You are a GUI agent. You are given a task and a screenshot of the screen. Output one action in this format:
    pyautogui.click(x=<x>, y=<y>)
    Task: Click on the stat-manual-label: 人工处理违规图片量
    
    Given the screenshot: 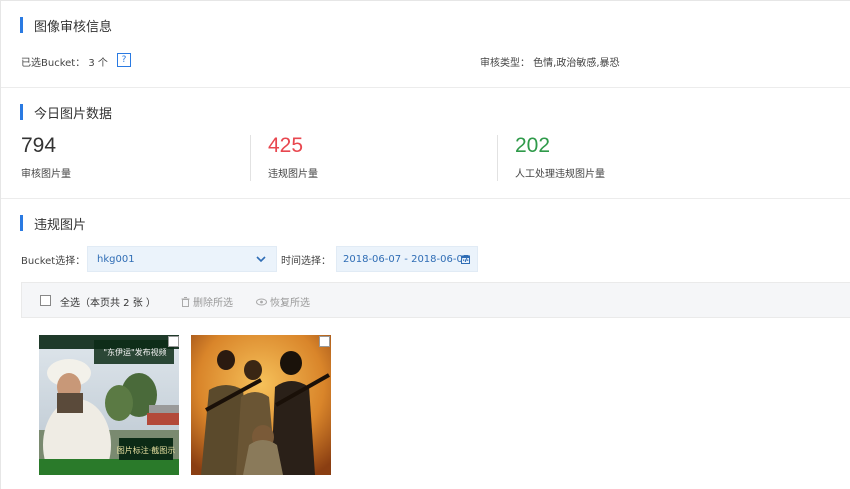 What is the action you would take?
    pyautogui.click(x=560, y=174)
    